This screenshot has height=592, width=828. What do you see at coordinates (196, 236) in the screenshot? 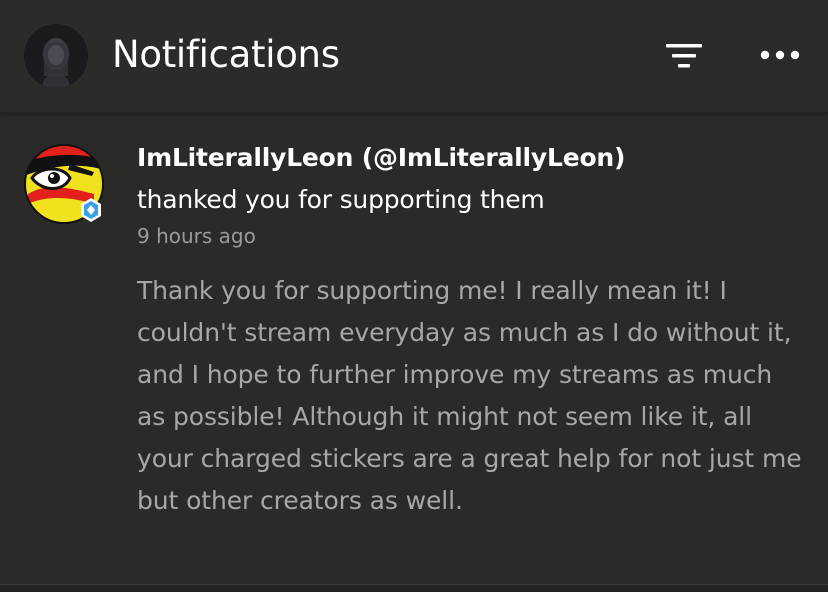
I see `notification-timestamp: 9 hours ago` at bounding box center [196, 236].